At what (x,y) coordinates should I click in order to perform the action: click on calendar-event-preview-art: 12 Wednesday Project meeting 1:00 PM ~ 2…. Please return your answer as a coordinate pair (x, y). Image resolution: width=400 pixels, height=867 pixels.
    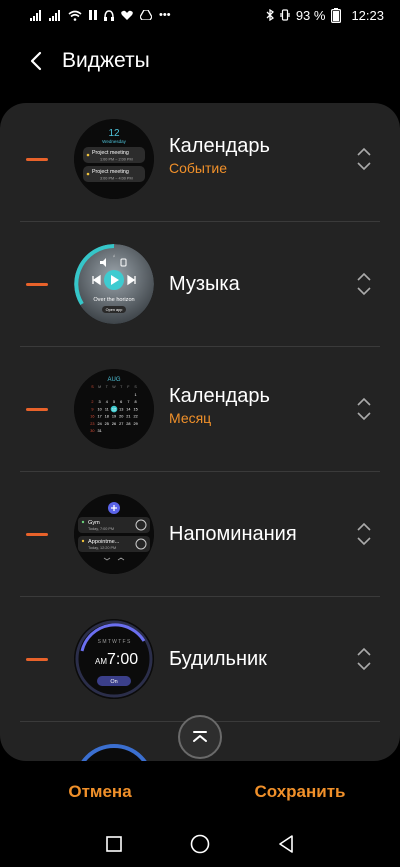
    Looking at the image, I should click on (114, 159).